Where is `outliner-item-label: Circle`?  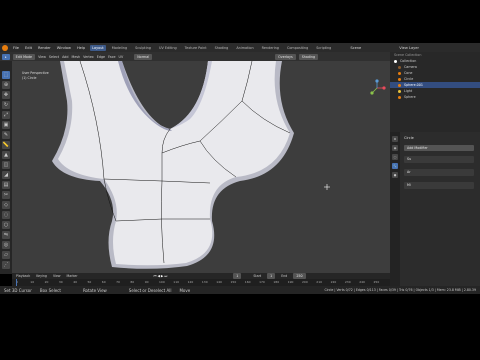
outliner-item-label: Circle is located at coordinates (409, 79).